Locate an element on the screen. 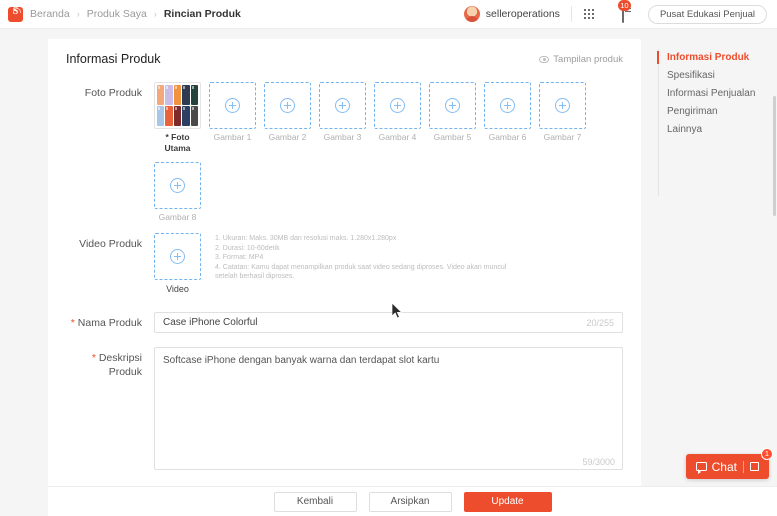 This screenshot has height=516, width=777. product-name-input is located at coordinates (372, 322).